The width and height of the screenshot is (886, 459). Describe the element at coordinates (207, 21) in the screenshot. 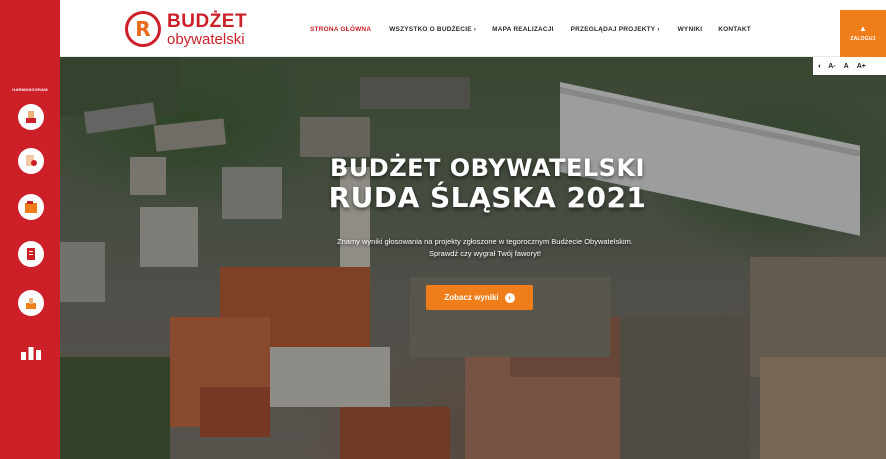

I see `logo-title: BUDŻET` at that location.